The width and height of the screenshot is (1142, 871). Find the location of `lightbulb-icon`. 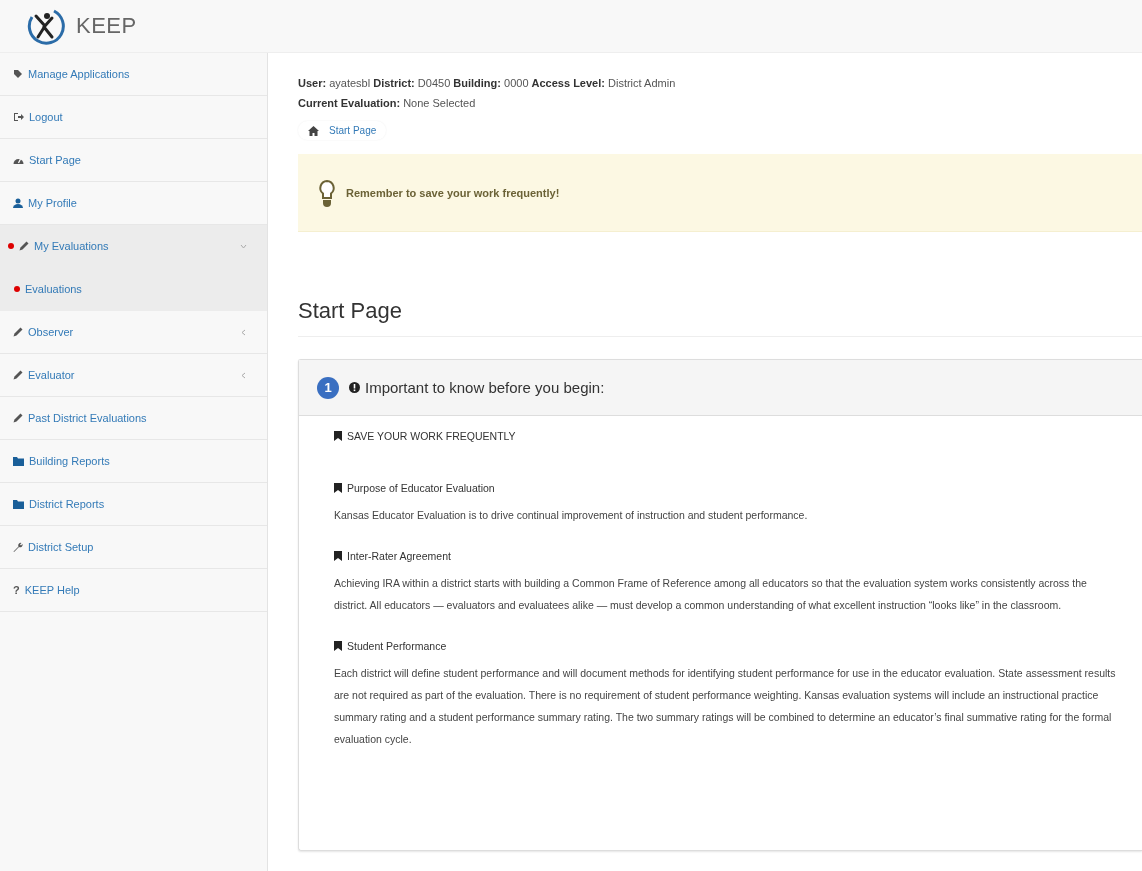

lightbulb-icon is located at coordinates (327, 192).